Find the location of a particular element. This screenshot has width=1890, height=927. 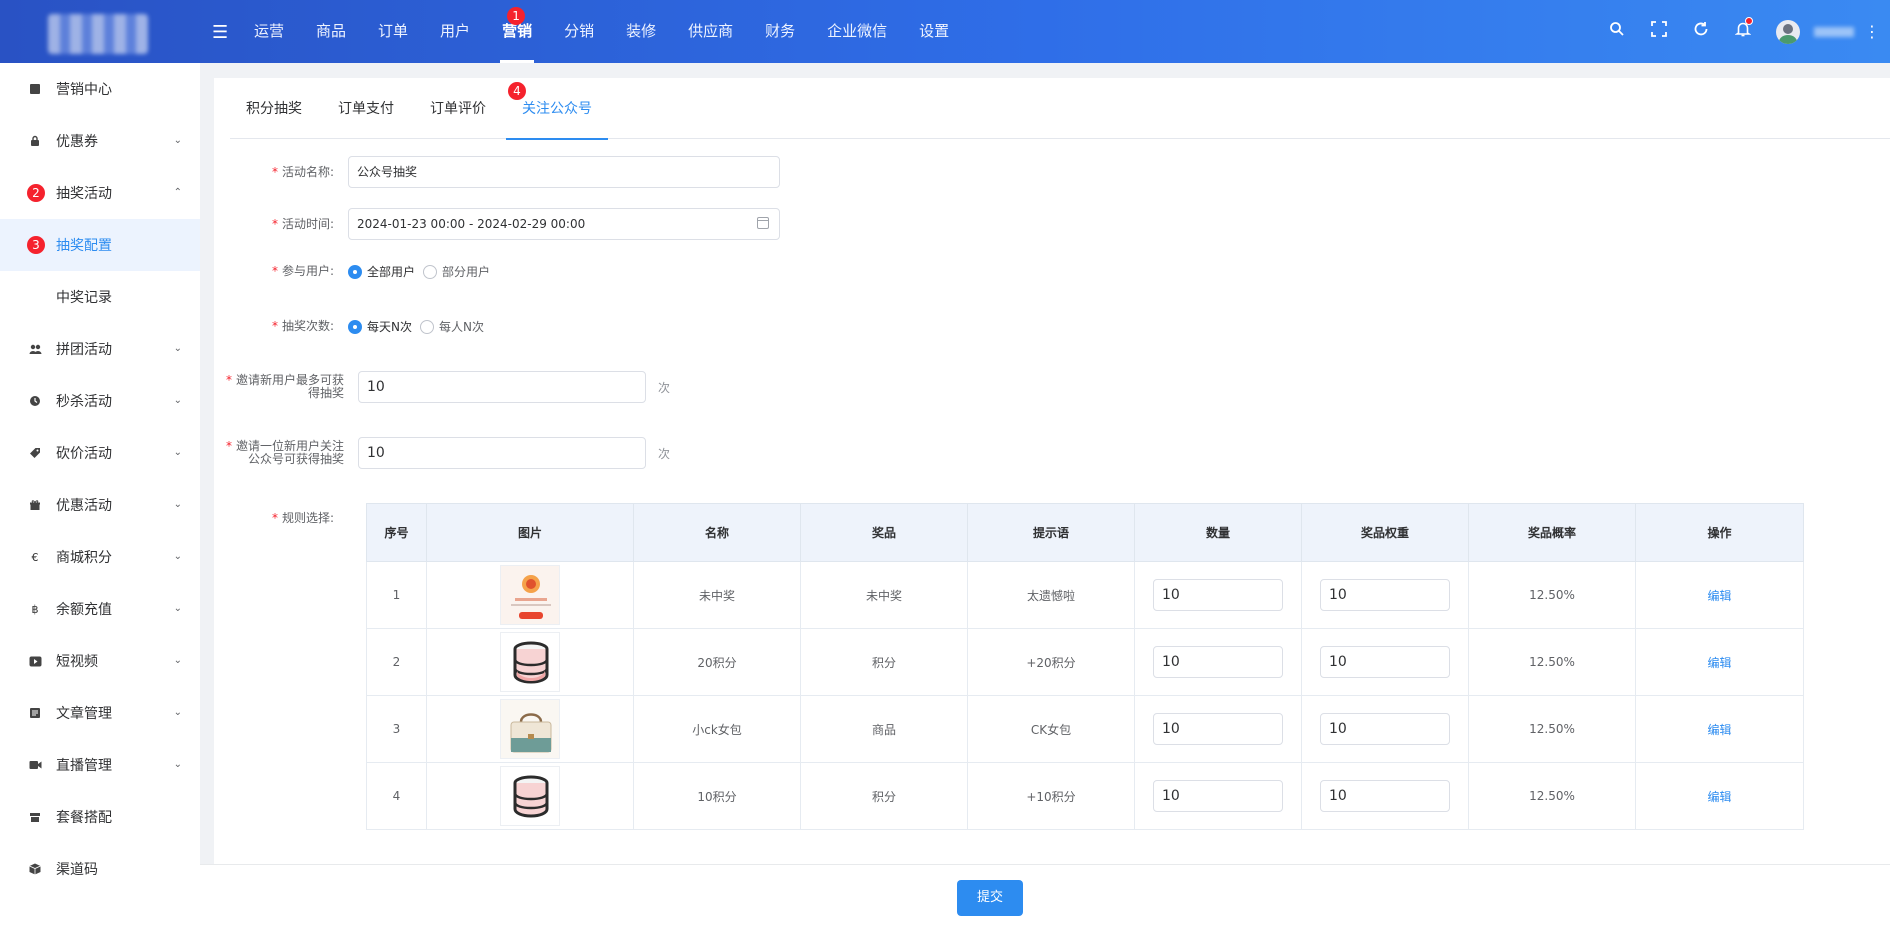

nav-label: 用户 is located at coordinates (455, 31).